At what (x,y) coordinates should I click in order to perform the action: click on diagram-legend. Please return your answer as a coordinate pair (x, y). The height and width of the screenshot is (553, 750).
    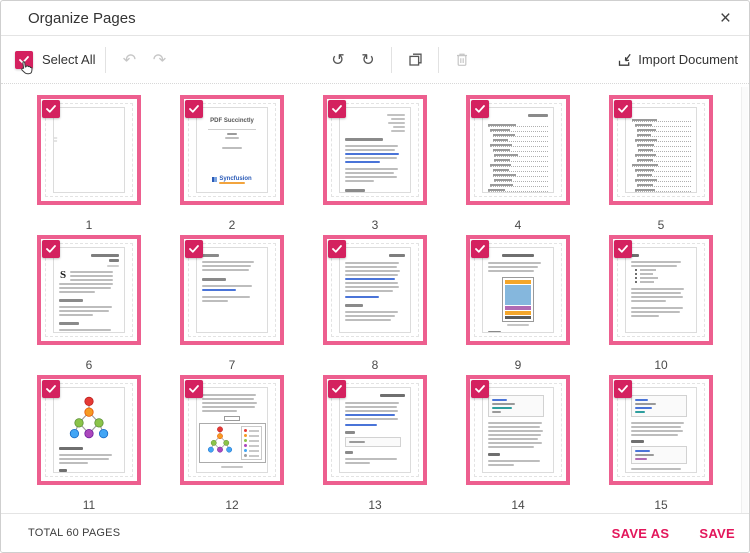
    Looking at the image, I should click on (251, 443).